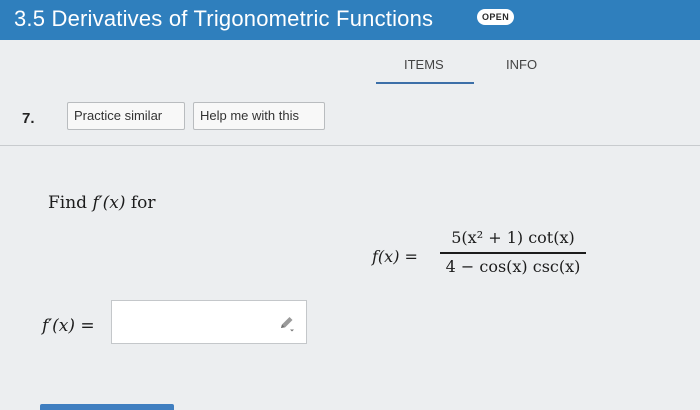 The width and height of the screenshot is (700, 410). I want to click on prompt-for-text: for, so click(140, 203).